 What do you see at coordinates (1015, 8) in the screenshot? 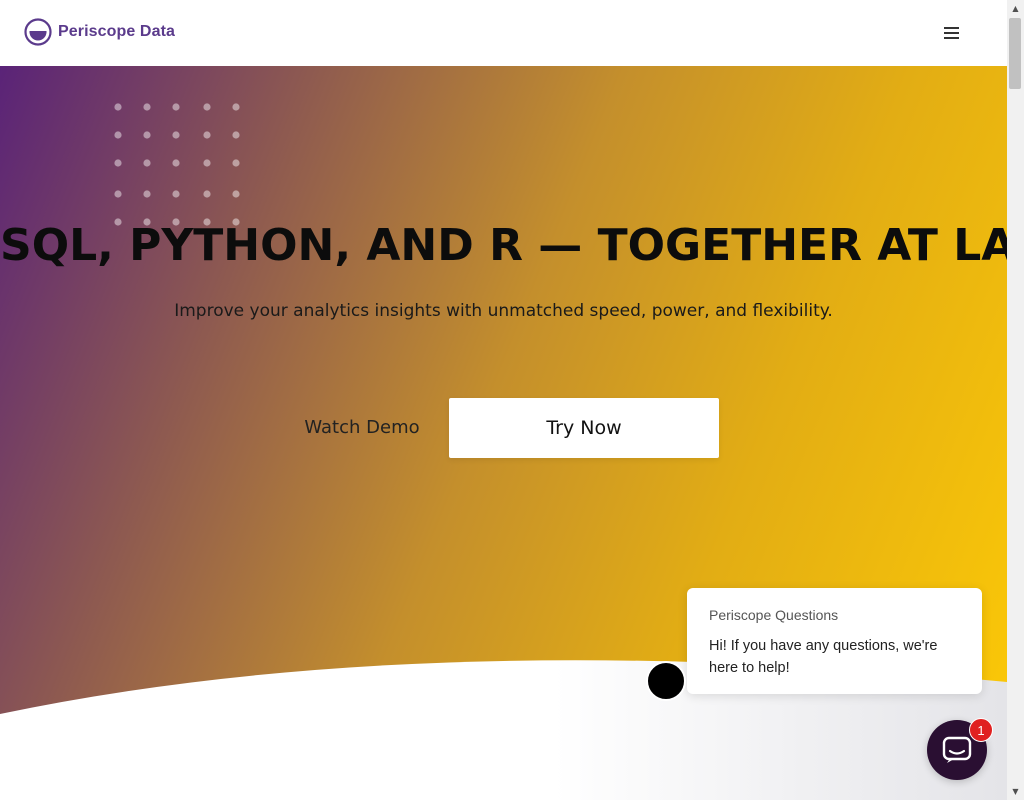
I see `scroll-up-arrow-icon: ▲` at bounding box center [1015, 8].